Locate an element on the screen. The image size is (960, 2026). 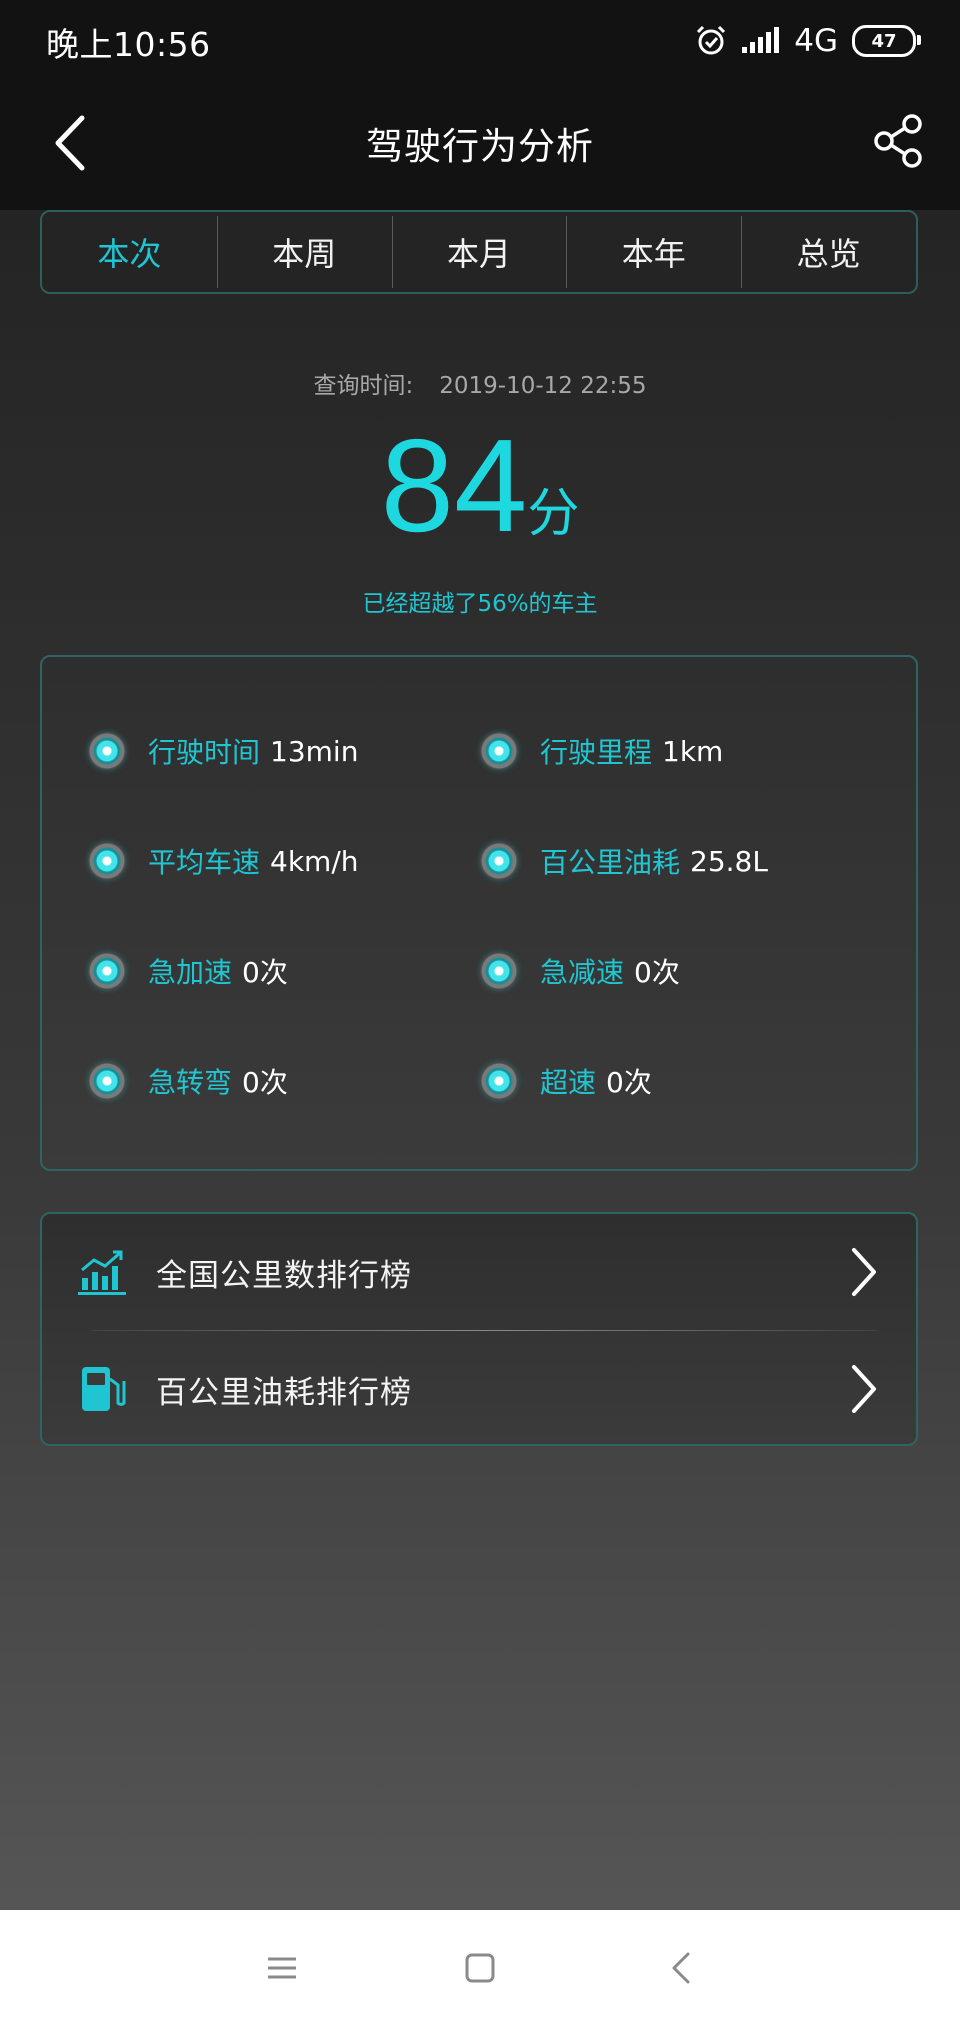
stat-value: 1km is located at coordinates (693, 751).